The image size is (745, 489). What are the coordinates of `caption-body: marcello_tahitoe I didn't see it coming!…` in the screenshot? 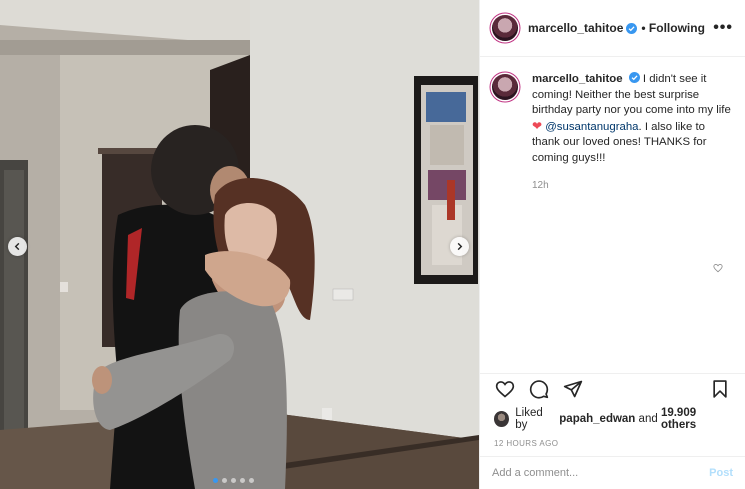 It's located at (633, 133).